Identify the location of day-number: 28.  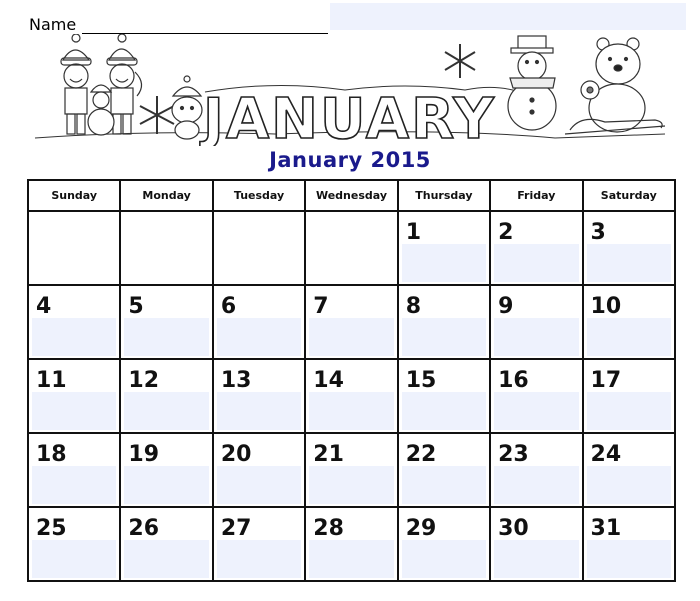
(328, 528).